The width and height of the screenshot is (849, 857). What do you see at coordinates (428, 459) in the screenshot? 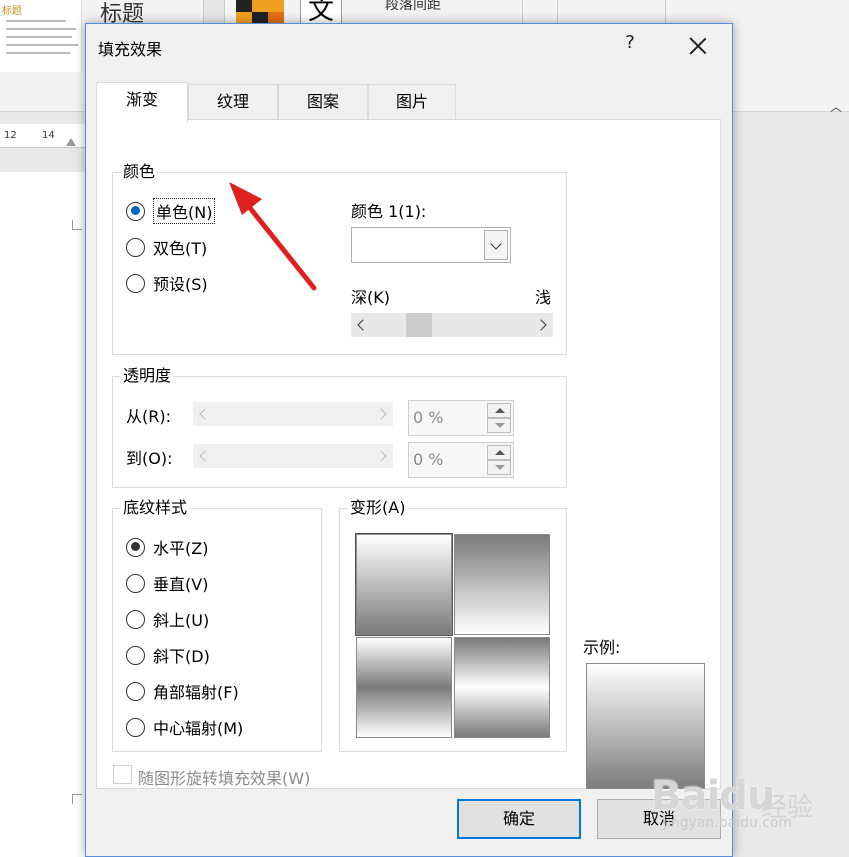
I see `transparency-to-value: 0 %` at bounding box center [428, 459].